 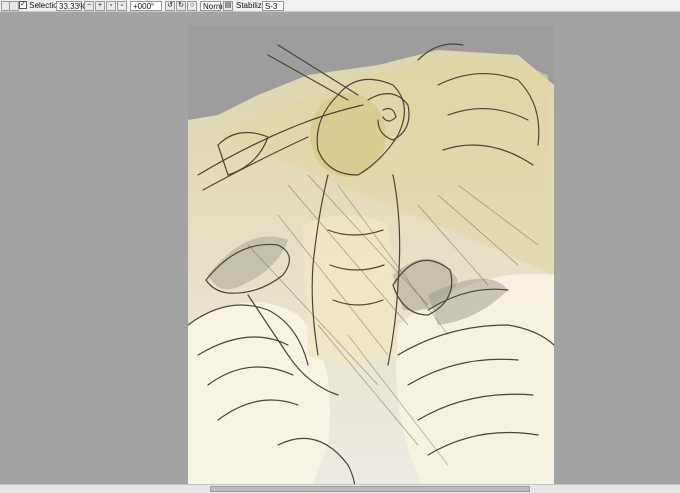 I want to click on rotate-left-icon: ↺, so click(x=170, y=6).